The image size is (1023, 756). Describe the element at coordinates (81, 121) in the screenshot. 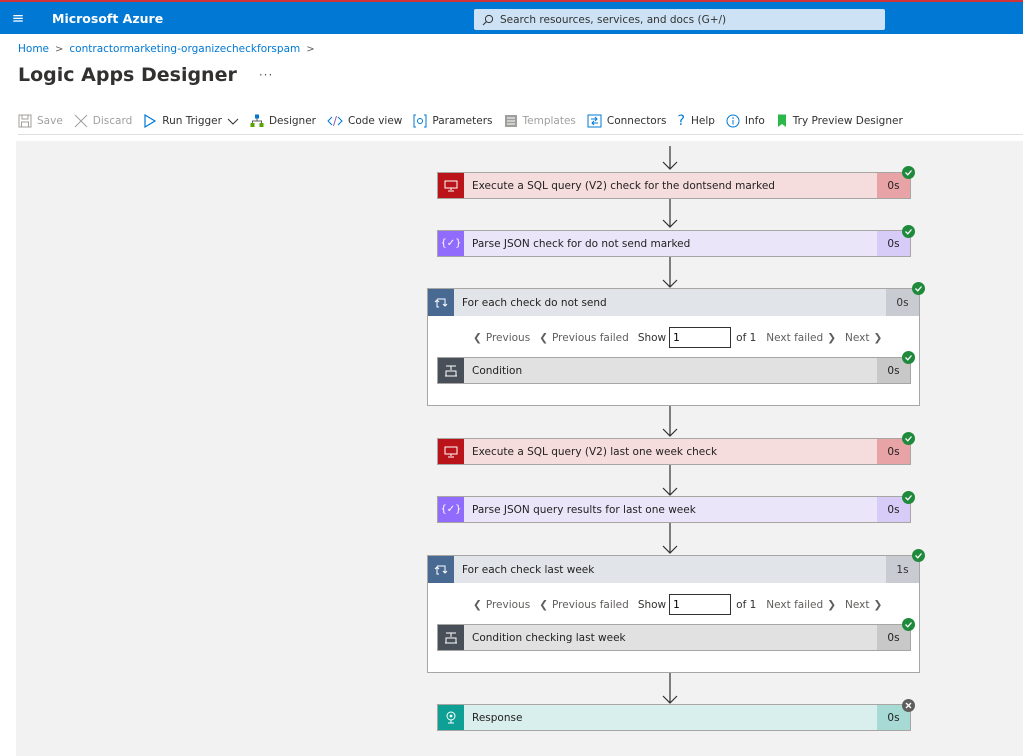

I see `close-icon` at that location.